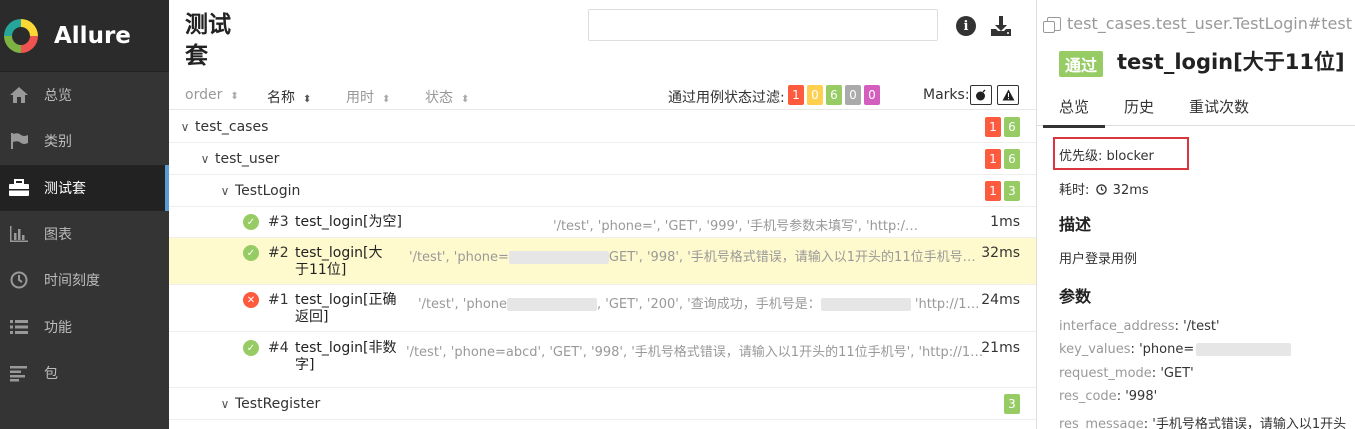 This screenshot has height=429, width=1355. What do you see at coordinates (281, 98) in the screenshot?
I see `column-name-label: 名称` at bounding box center [281, 98].